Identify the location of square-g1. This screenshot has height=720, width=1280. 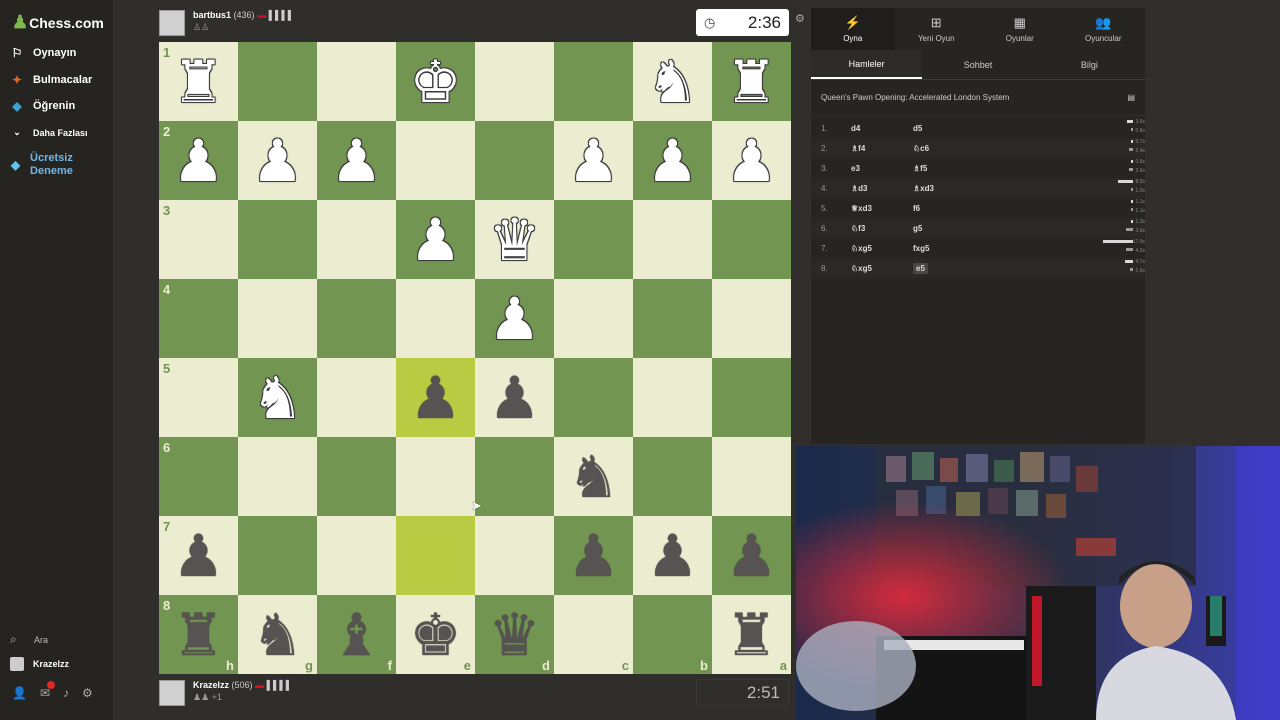
(277, 81).